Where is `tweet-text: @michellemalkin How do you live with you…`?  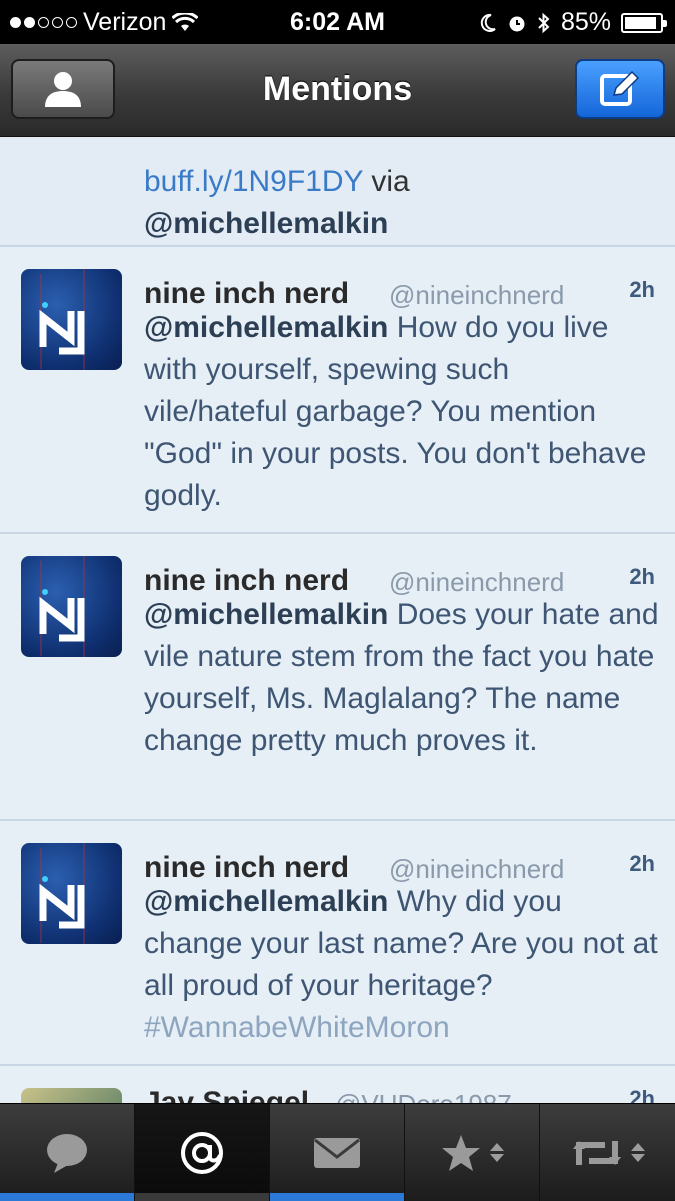 tweet-text: @michellemalkin How do you live with you… is located at coordinates (395, 411).